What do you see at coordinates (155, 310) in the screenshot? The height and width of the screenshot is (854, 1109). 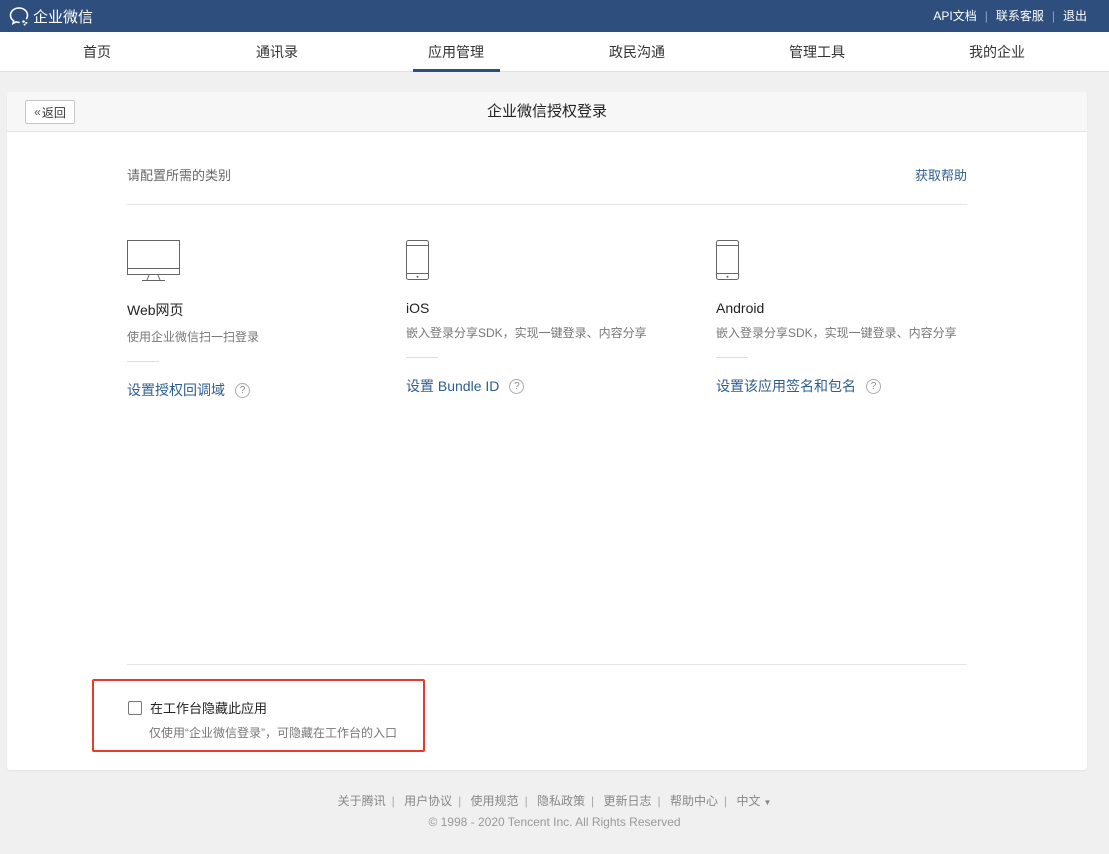 I see `platform-name: Web网页` at bounding box center [155, 310].